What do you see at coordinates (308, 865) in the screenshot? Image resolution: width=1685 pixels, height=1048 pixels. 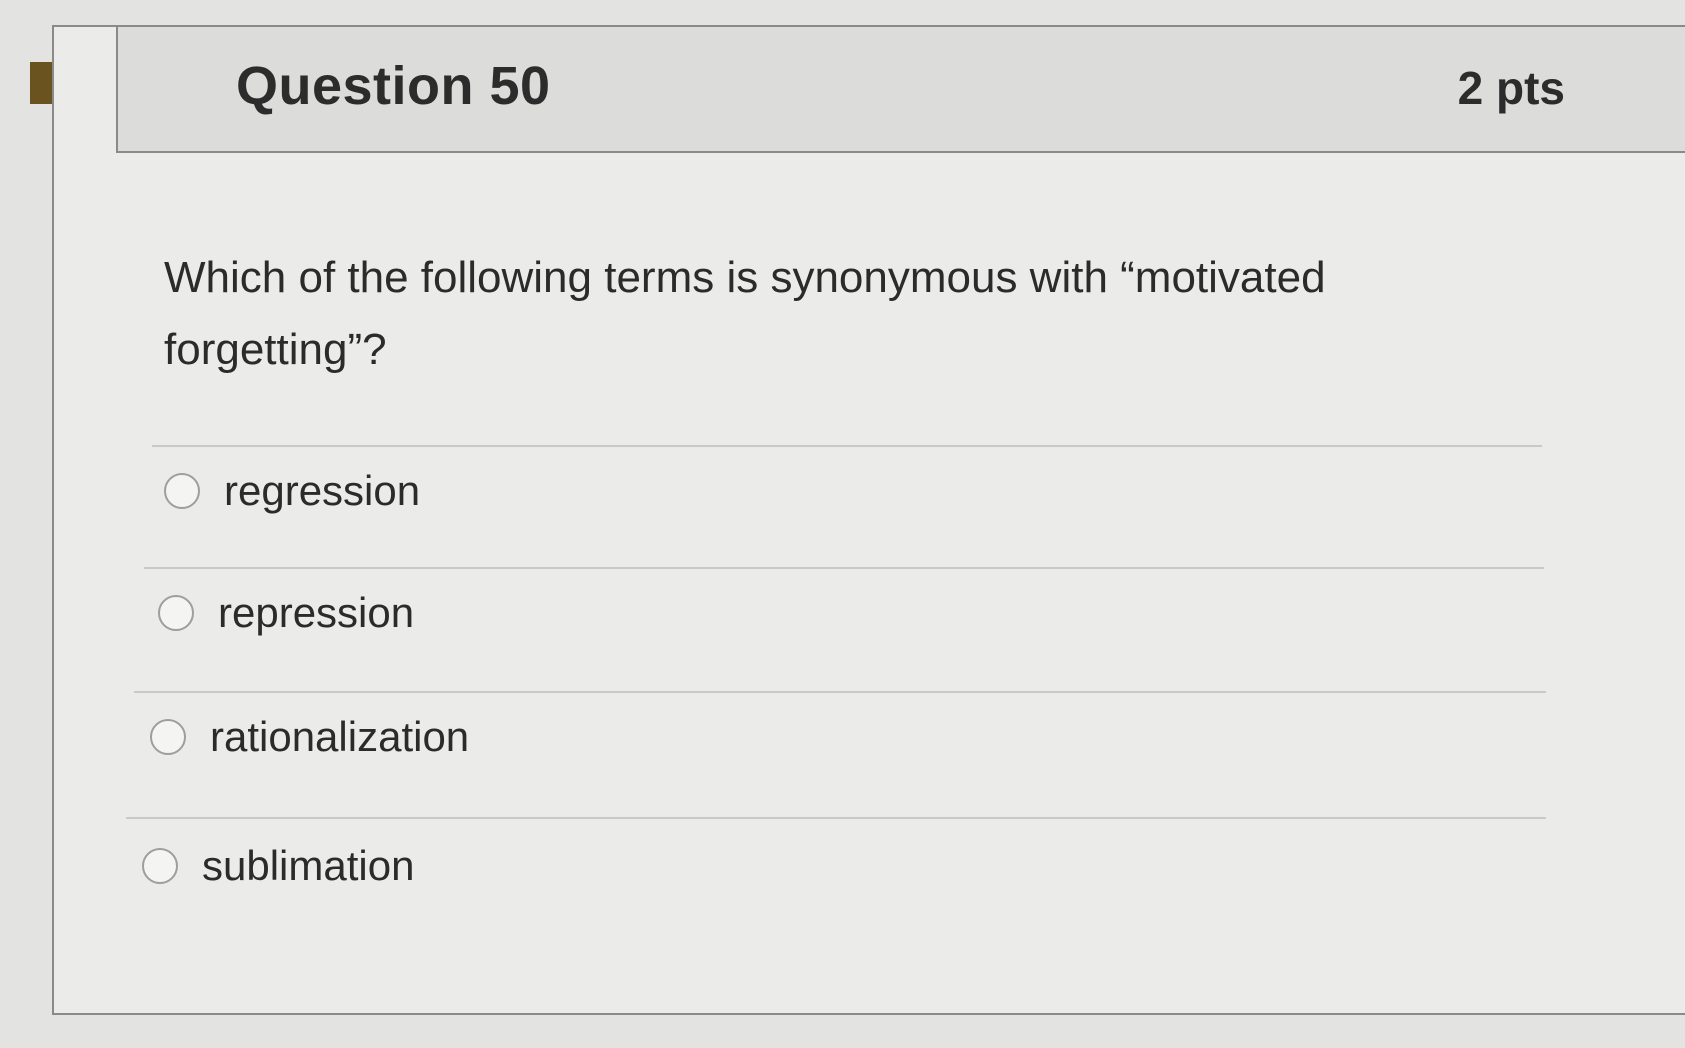 I see `answer-label: sublimation` at bounding box center [308, 865].